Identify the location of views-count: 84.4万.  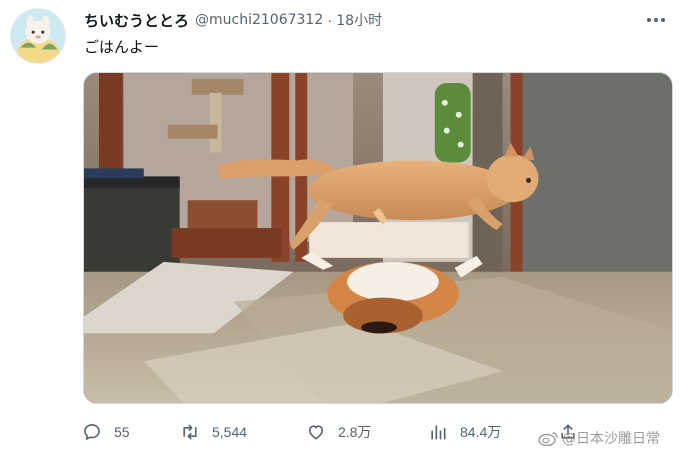
(481, 432).